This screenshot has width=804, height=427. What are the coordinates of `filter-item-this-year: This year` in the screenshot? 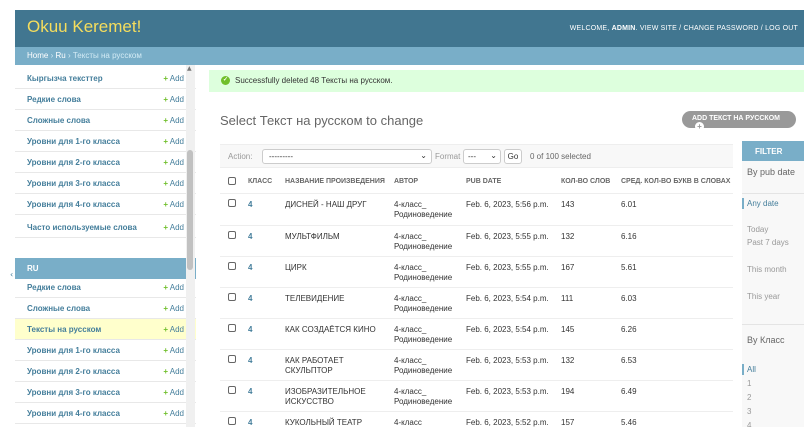 It's located at (773, 296).